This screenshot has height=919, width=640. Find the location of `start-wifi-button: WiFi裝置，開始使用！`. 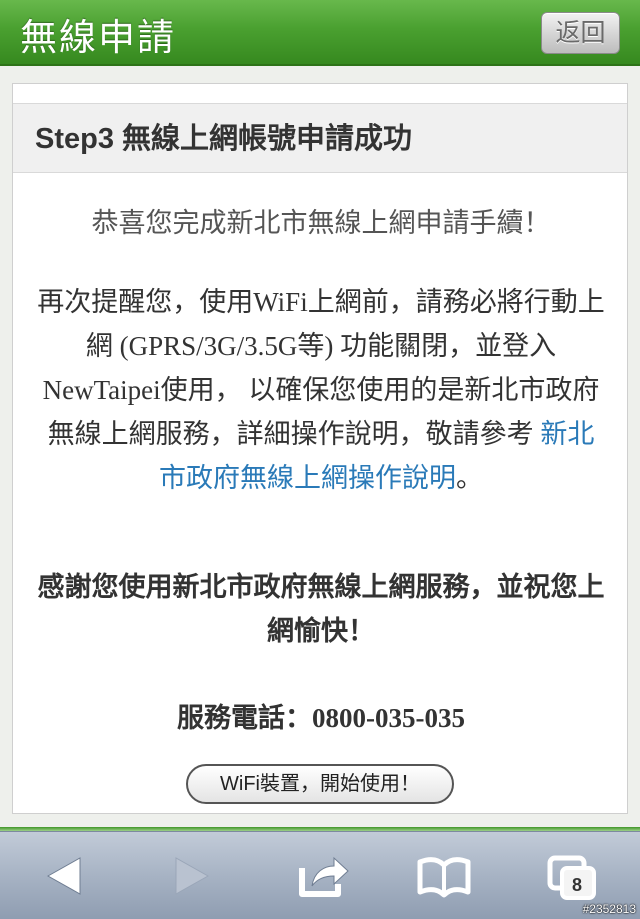

start-wifi-button: WiFi裝置，開始使用！ is located at coordinates (320, 784).